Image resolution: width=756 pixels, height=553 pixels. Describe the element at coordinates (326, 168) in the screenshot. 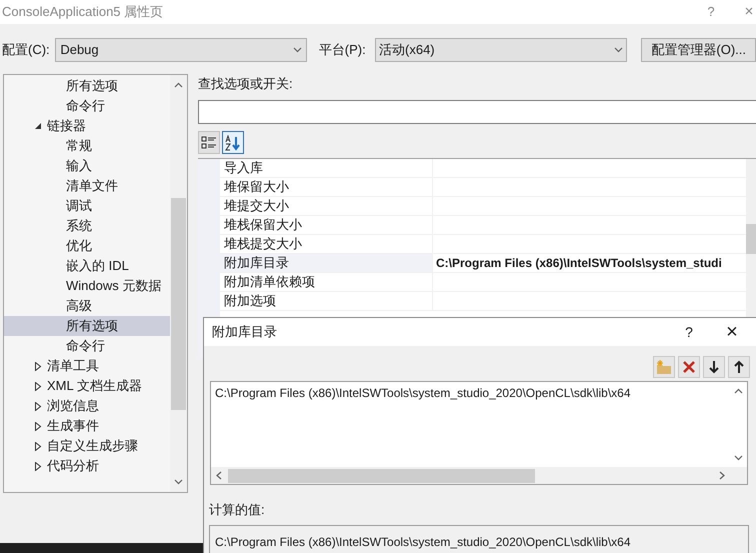

I see `property-name: 导入库` at that location.